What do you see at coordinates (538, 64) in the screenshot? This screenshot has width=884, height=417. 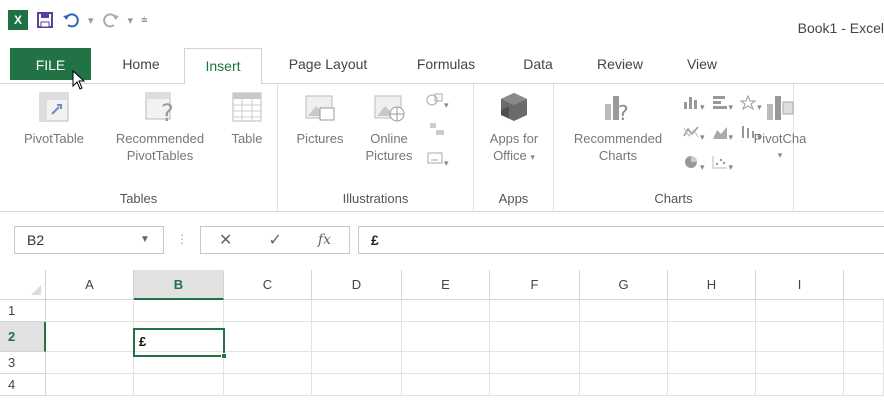 I see `tab-data: Data` at bounding box center [538, 64].